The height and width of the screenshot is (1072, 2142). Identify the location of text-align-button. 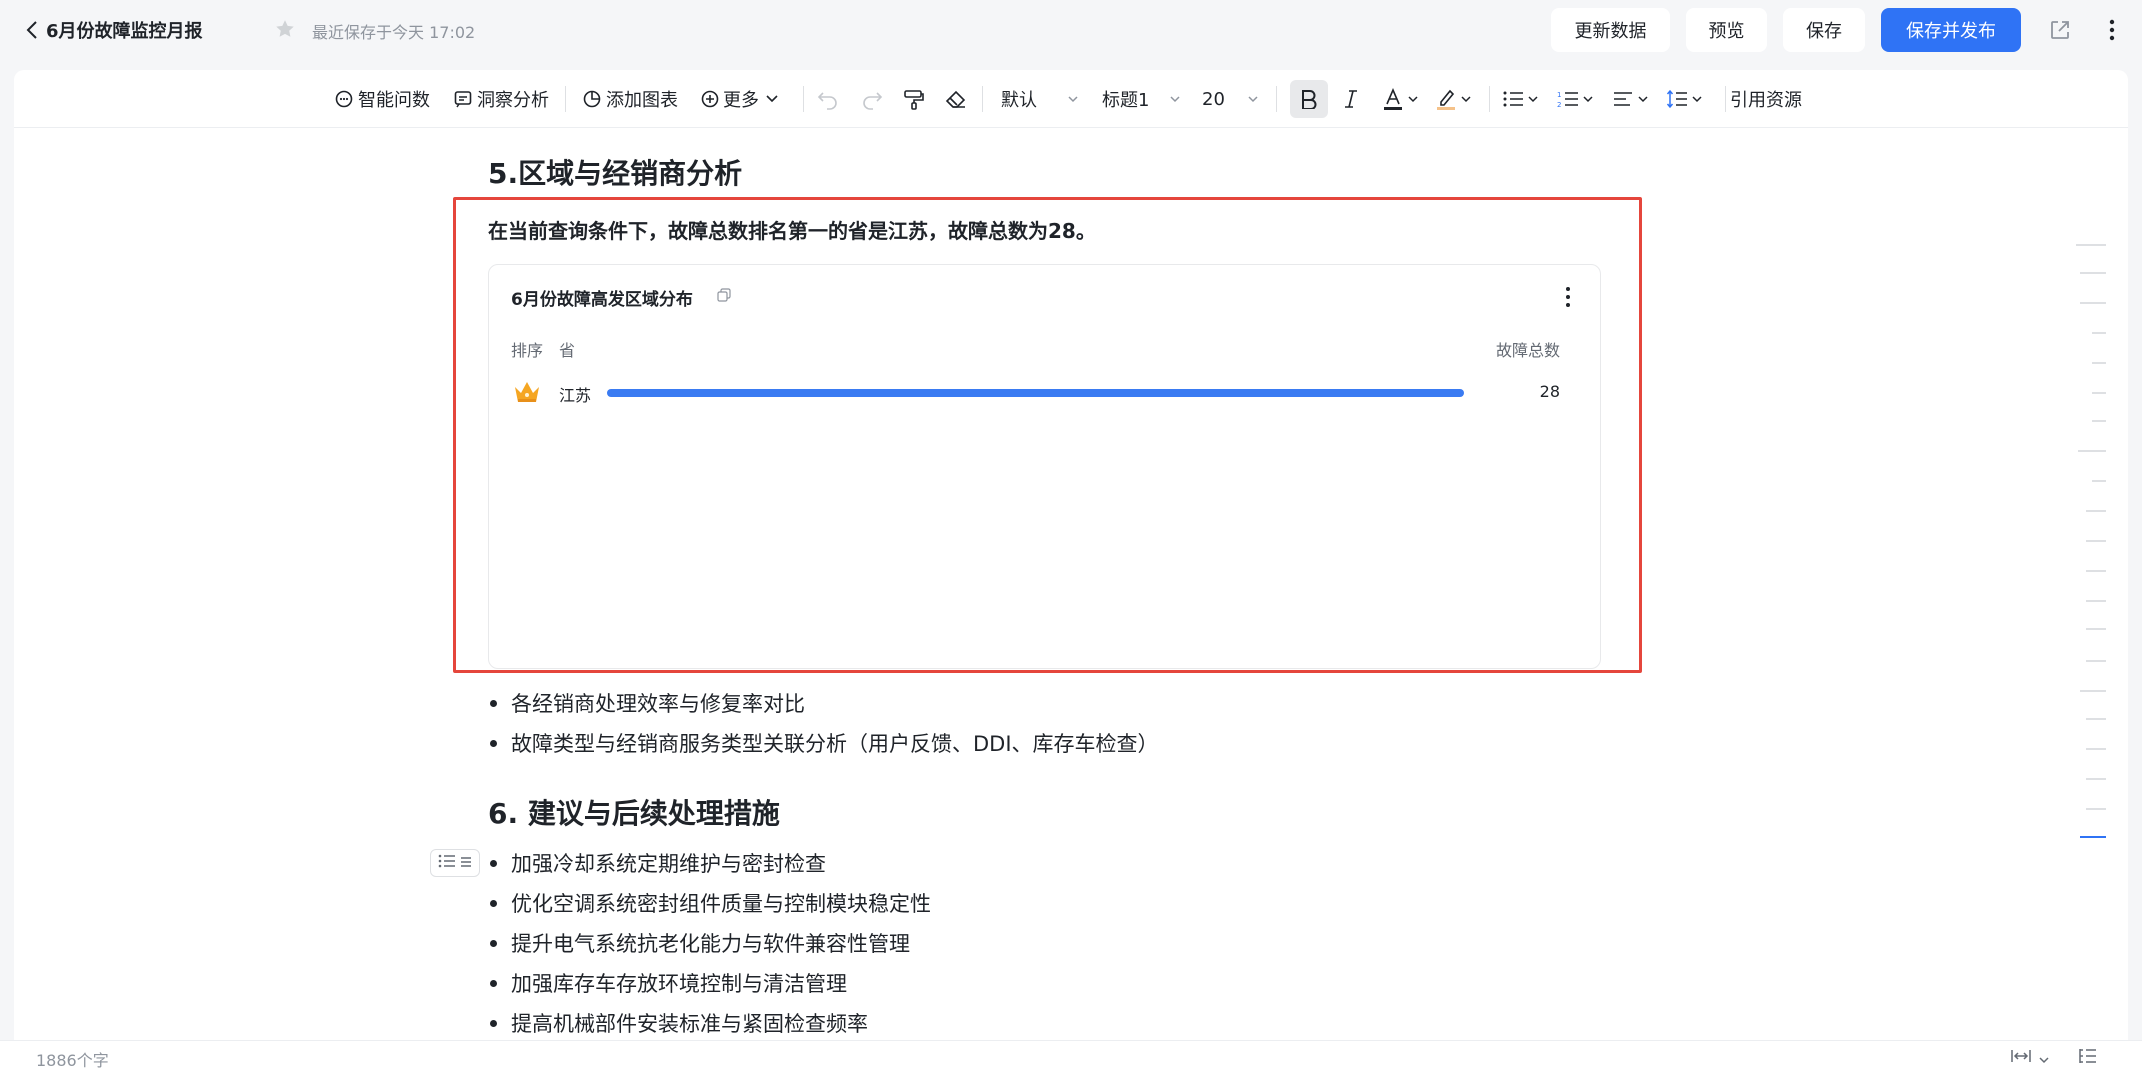
(1630, 99).